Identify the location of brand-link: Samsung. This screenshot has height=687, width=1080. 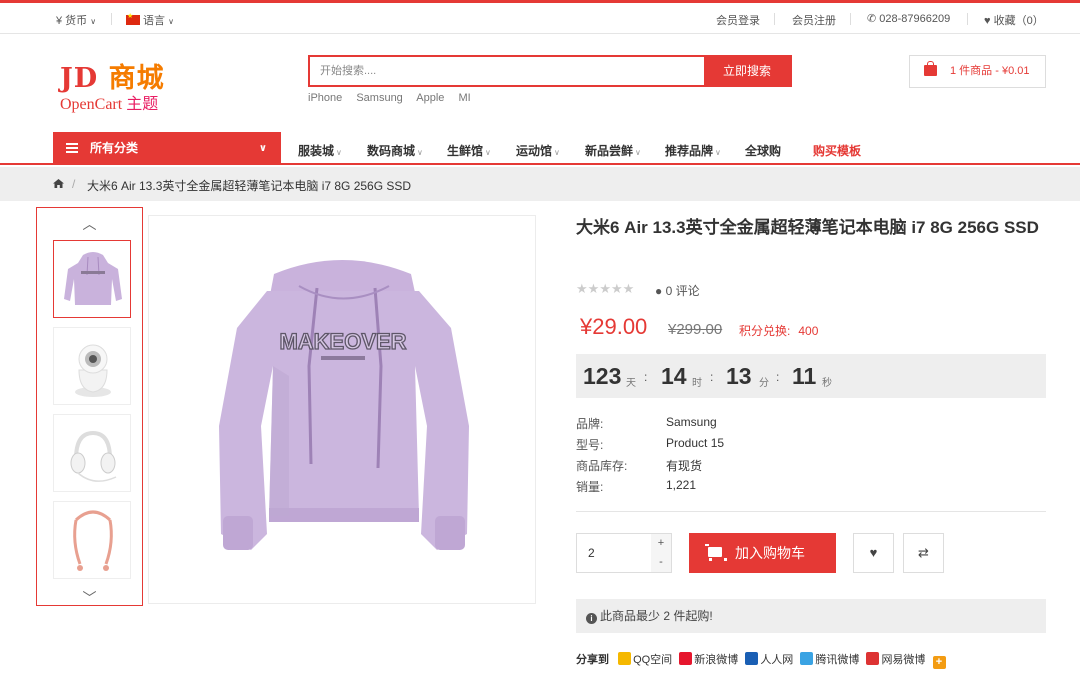
(691, 422).